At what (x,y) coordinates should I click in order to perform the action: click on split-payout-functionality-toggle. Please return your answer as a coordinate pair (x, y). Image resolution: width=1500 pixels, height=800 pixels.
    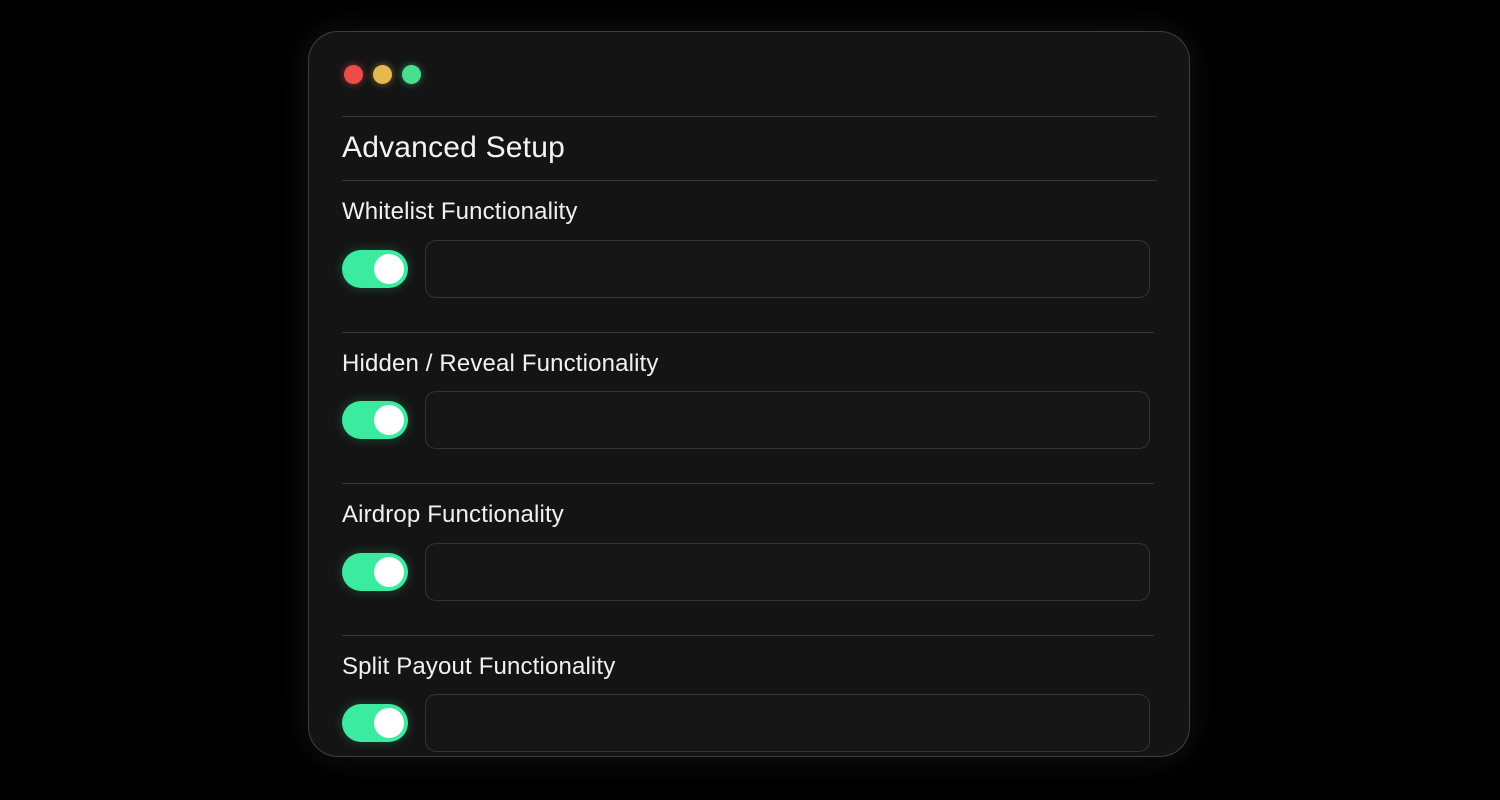
    Looking at the image, I should click on (375, 723).